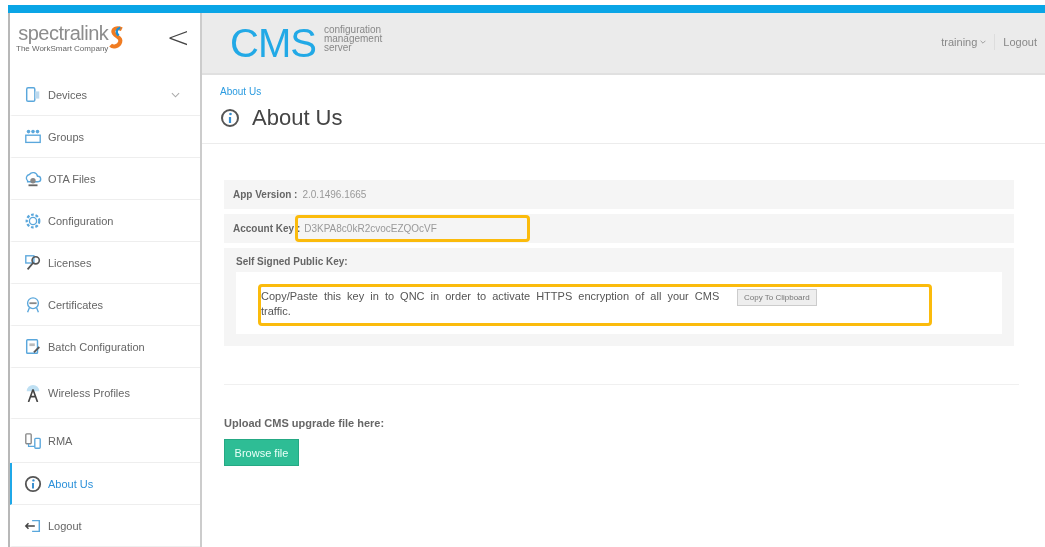  Describe the element at coordinates (70, 262) in the screenshot. I see `sidebar-item-label: Licenses` at that location.